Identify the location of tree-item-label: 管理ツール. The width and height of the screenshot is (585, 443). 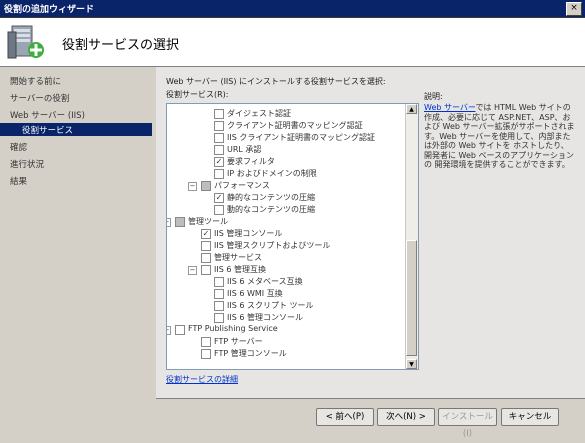
(208, 221).